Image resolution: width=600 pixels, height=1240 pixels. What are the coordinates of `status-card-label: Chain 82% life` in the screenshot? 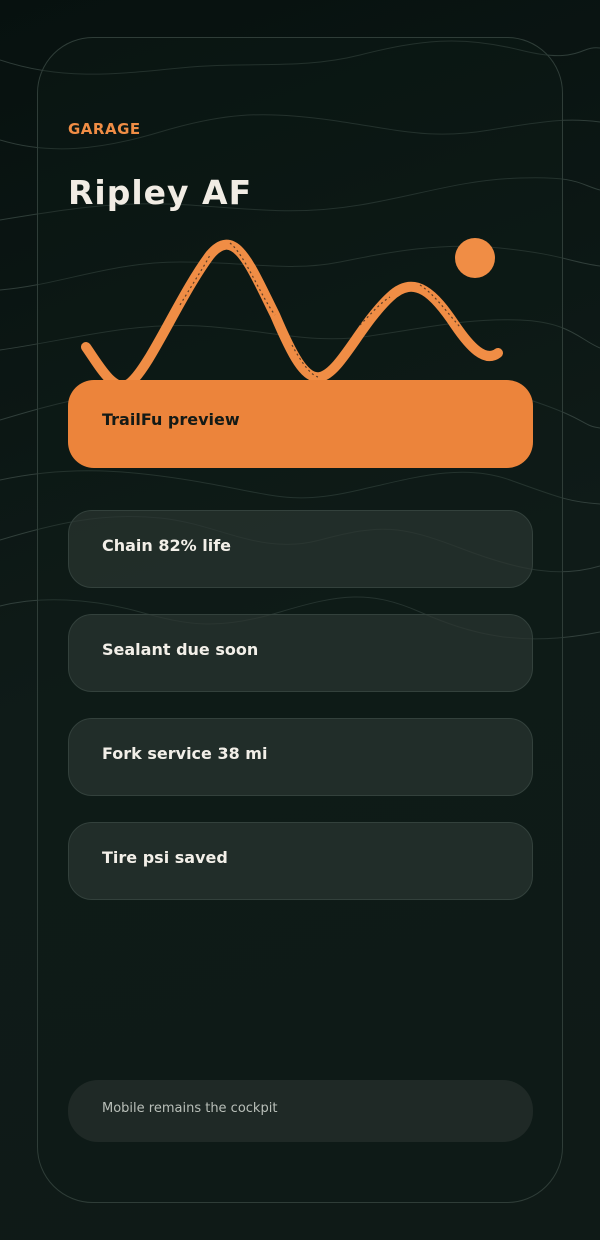 It's located at (167, 545).